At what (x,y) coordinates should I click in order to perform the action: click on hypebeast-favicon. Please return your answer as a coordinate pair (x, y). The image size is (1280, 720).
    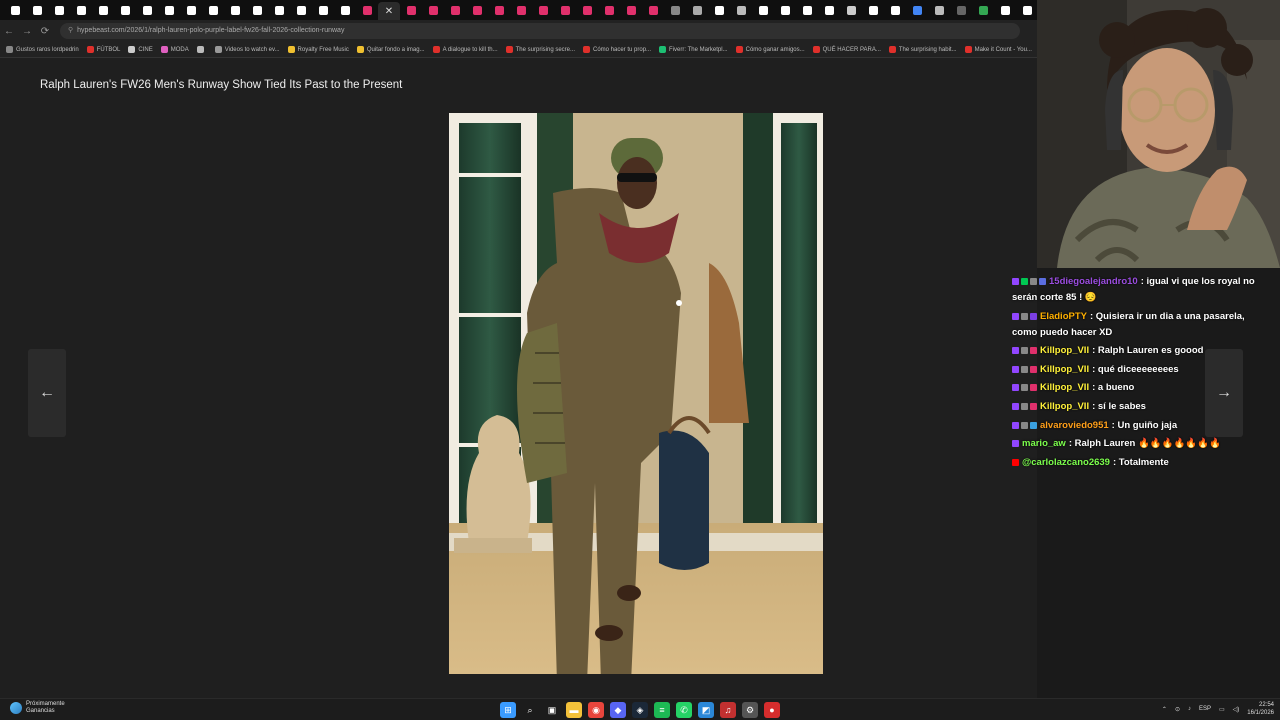
    Looking at the image, I should click on (103, 10).